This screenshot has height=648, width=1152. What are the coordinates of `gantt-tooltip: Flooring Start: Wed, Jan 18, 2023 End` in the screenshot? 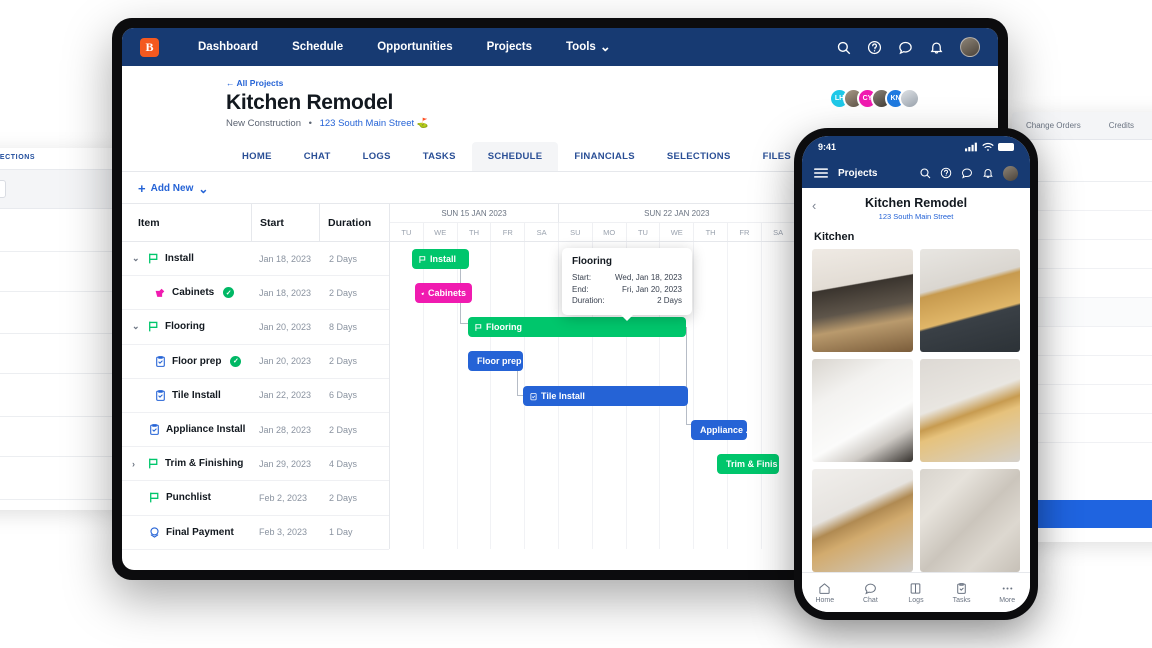 It's located at (627, 284).